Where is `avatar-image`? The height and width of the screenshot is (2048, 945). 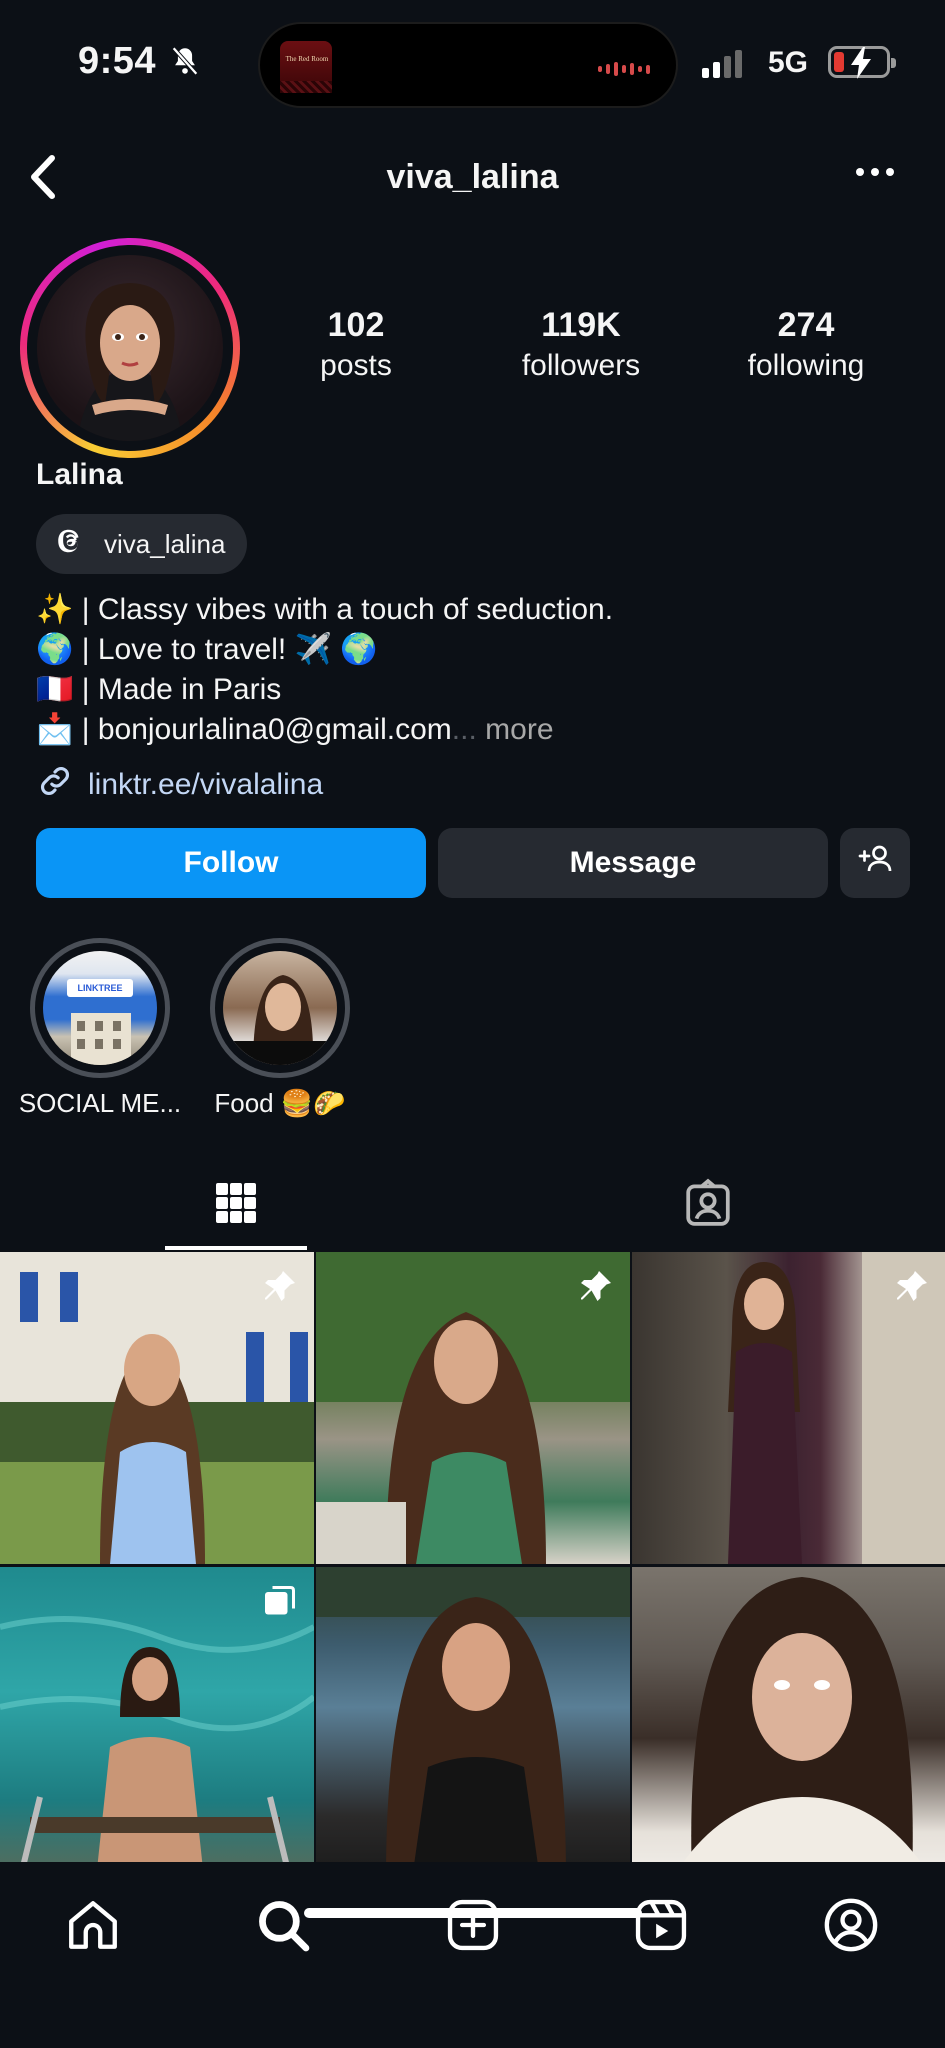
avatar-image is located at coordinates (130, 348).